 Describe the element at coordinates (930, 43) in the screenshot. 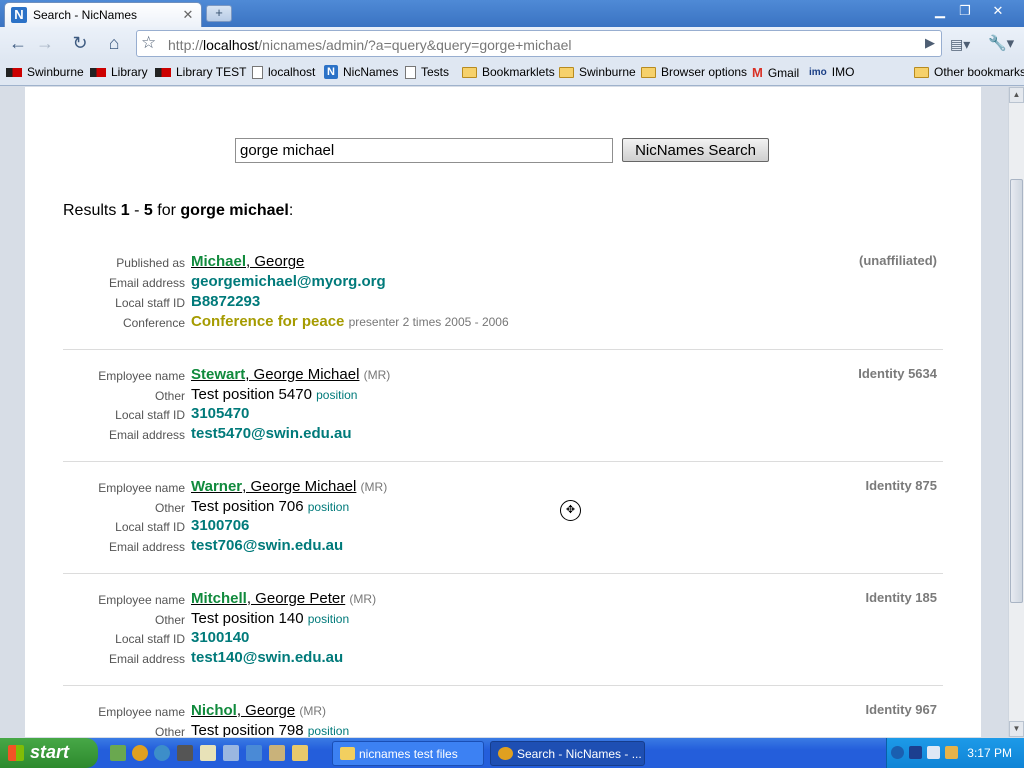

I see `go-arrow-icon: ▶` at that location.